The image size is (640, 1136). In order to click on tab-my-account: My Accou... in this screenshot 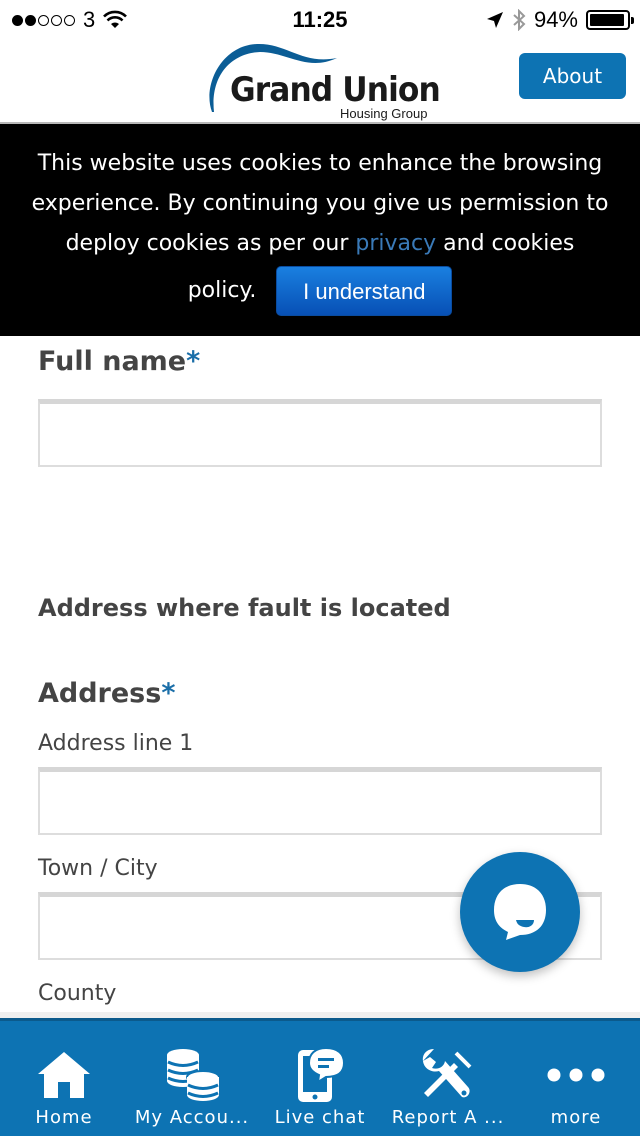, I will do `click(192, 1078)`.